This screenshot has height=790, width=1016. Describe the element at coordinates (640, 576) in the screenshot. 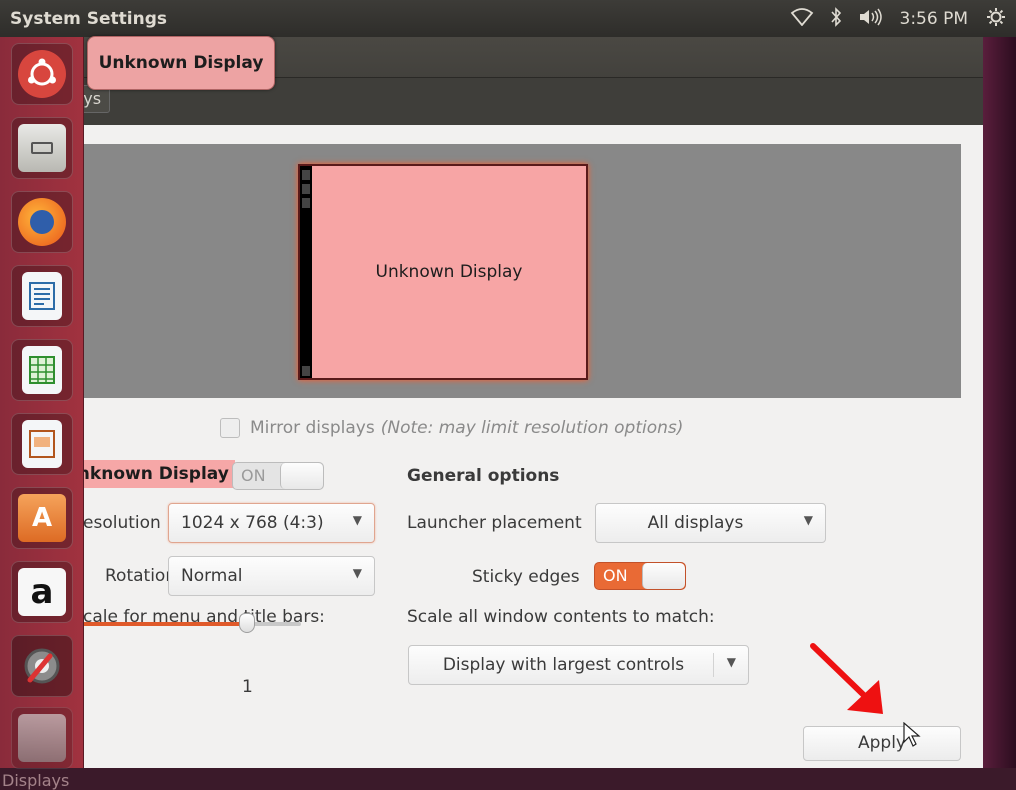

I see `sticky-edges-toggle: ON` at that location.